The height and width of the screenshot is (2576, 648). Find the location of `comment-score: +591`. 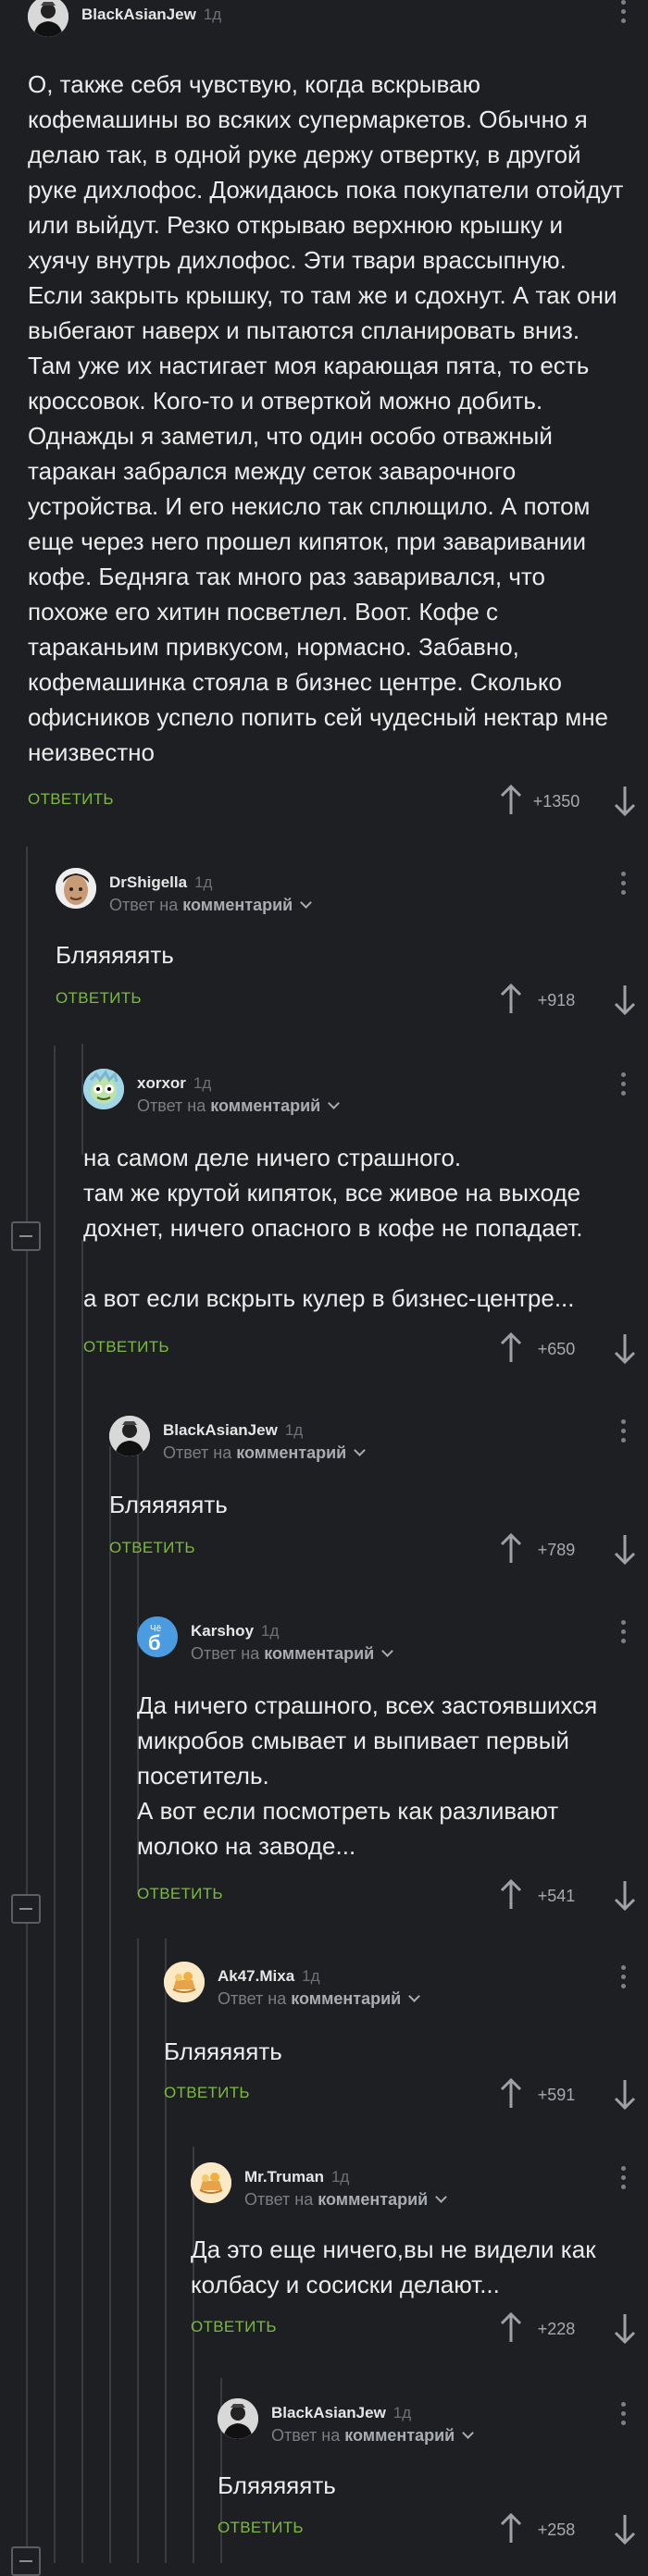

comment-score: +591 is located at coordinates (556, 2095).